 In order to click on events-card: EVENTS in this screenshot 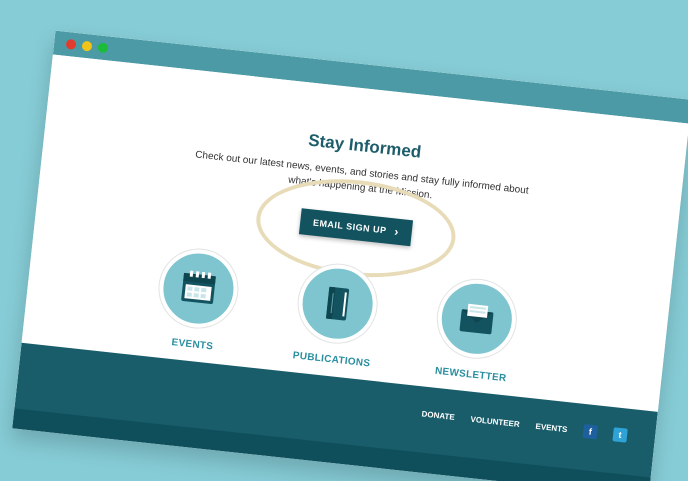, I will do `click(196, 304)`.